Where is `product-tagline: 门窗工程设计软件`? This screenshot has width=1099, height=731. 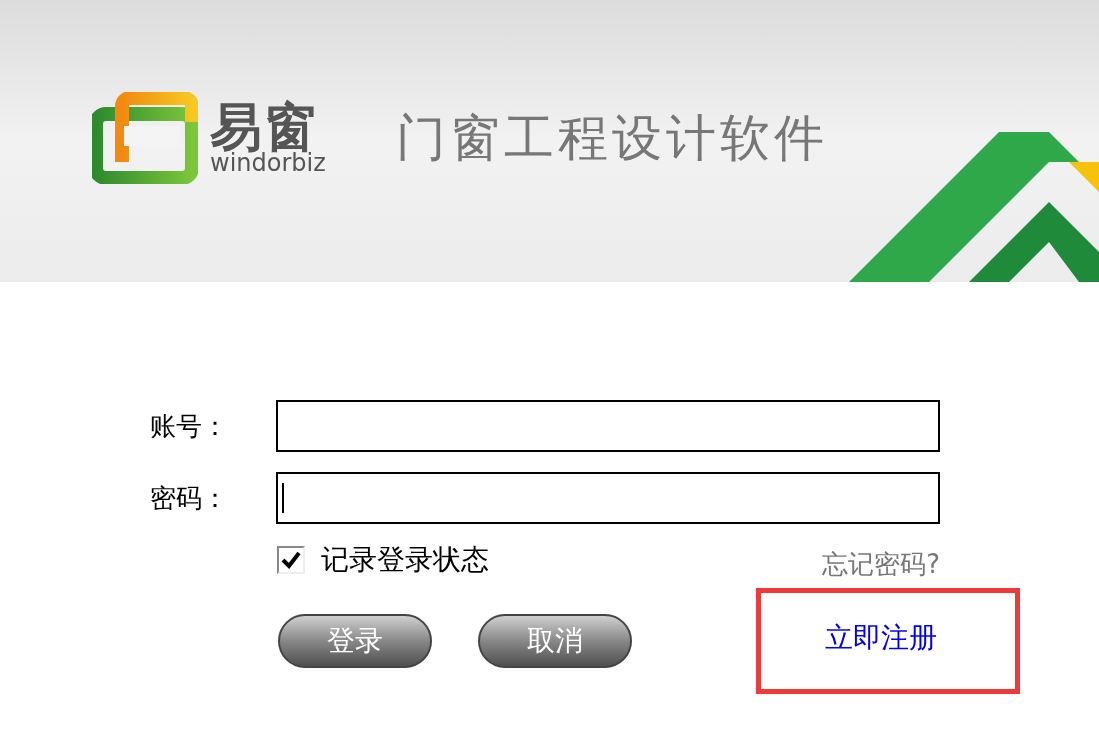
product-tagline: 门窗工程设计软件 is located at coordinates (611, 138).